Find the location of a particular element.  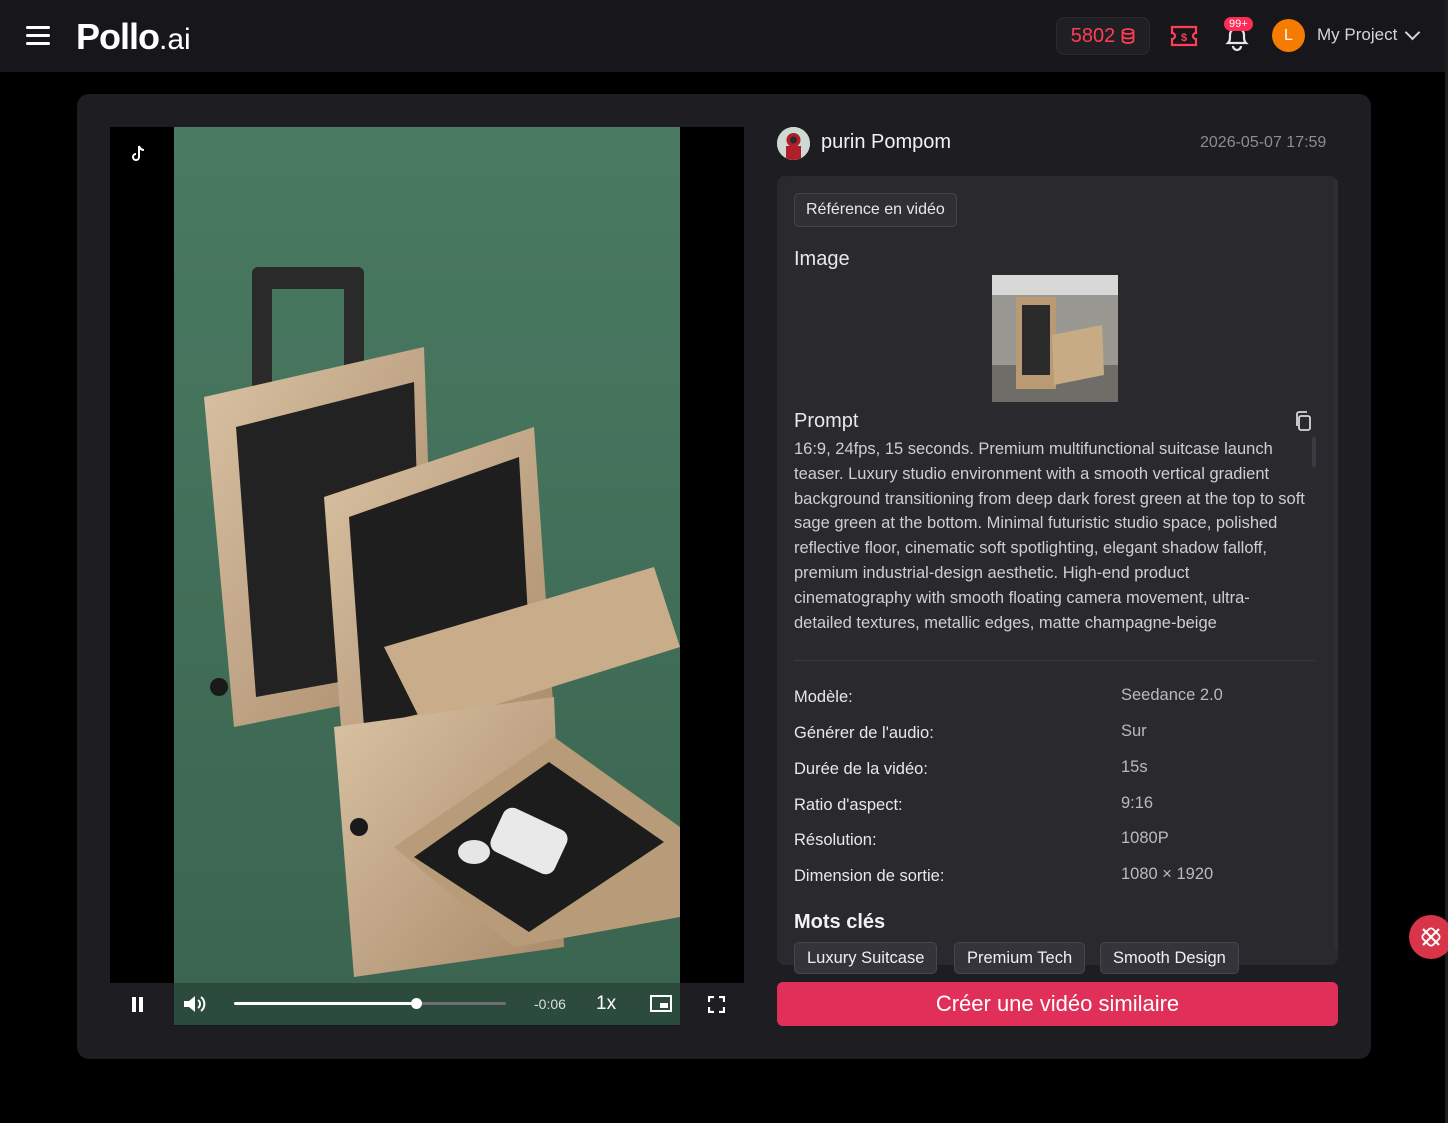

spec-value: Sur is located at coordinates (1134, 731).